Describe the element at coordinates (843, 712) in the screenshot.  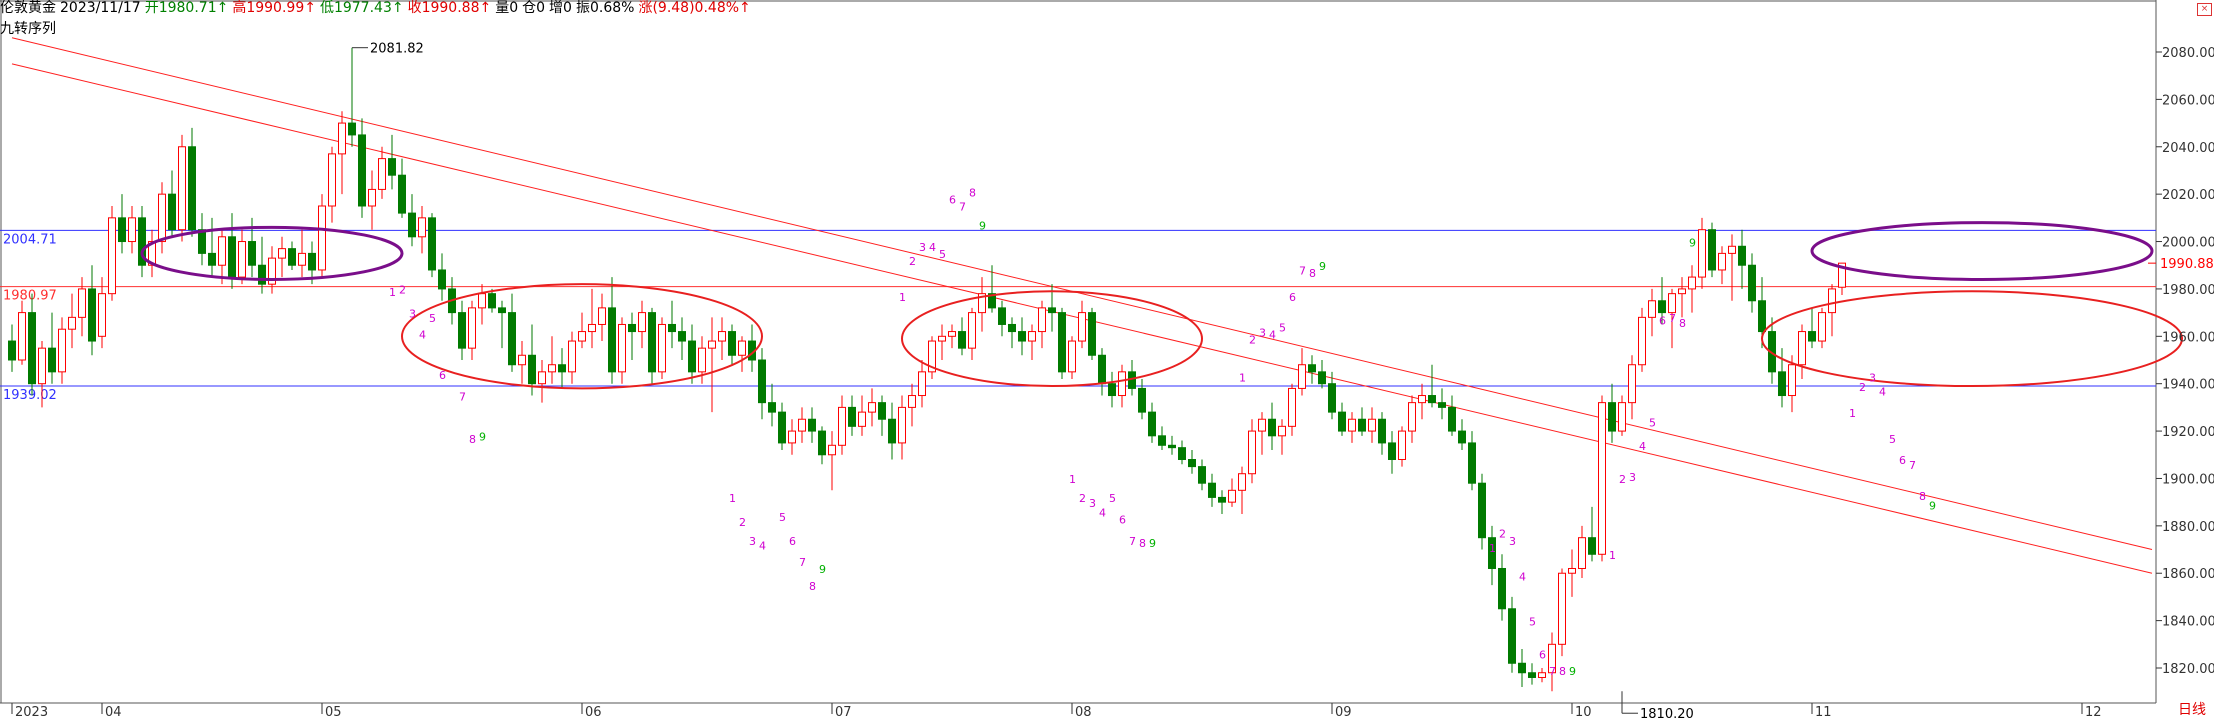
I see `x-tick-label: 07` at that location.